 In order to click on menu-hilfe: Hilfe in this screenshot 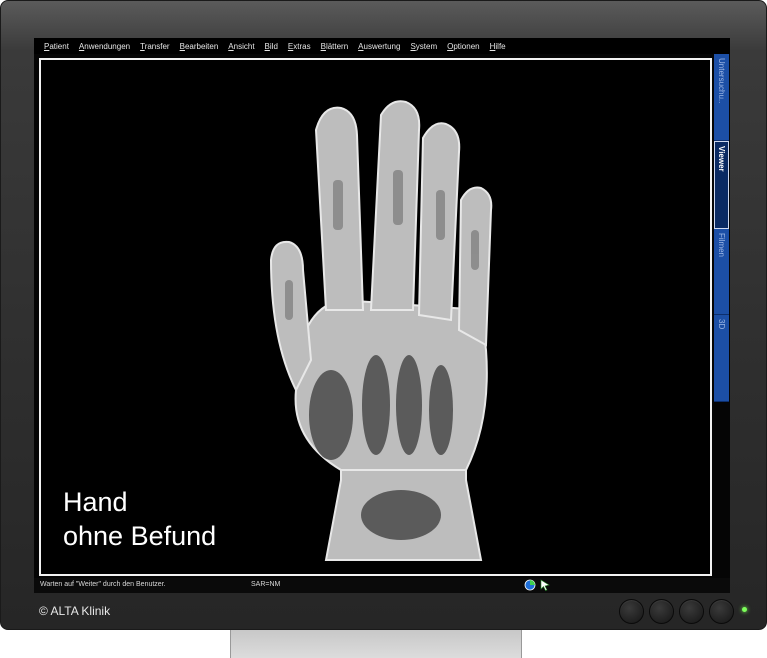, I will do `click(498, 46)`.